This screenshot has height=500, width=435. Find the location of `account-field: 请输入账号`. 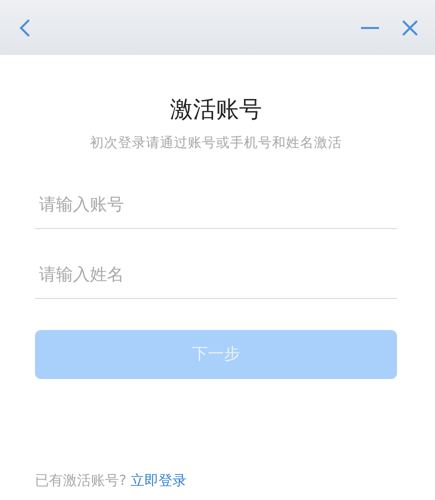

account-field: 请输入账号 is located at coordinates (216, 205).